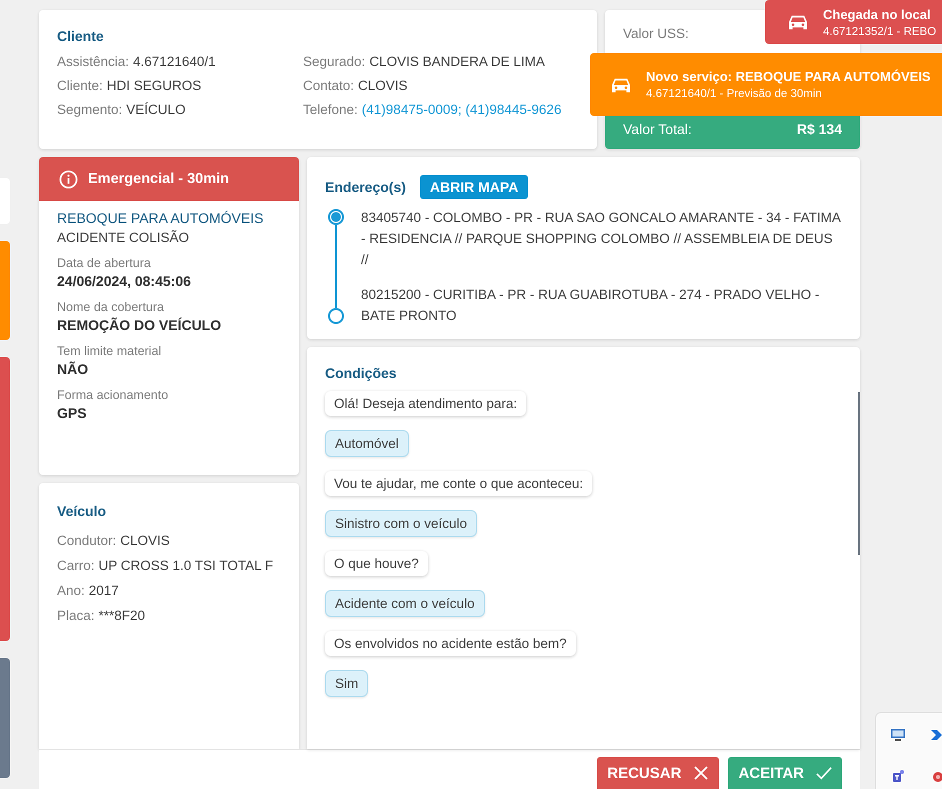  Describe the element at coordinates (139, 325) in the screenshot. I see `detail-value: REMOÇÃO DO VEÍCULO` at that location.